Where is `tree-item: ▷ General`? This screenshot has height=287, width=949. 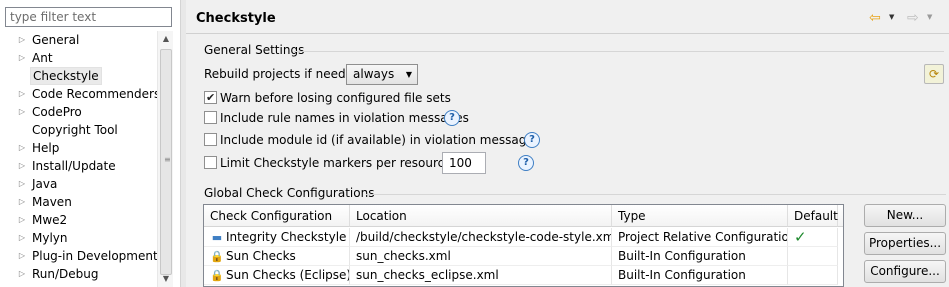
tree-item: ▷ General is located at coordinates (79, 40).